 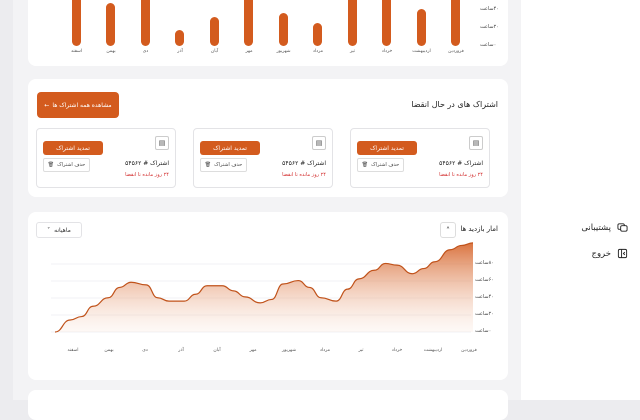 What do you see at coordinates (387, 51) in the screenshot?
I see `bar-x-label: خرداد` at bounding box center [387, 51].